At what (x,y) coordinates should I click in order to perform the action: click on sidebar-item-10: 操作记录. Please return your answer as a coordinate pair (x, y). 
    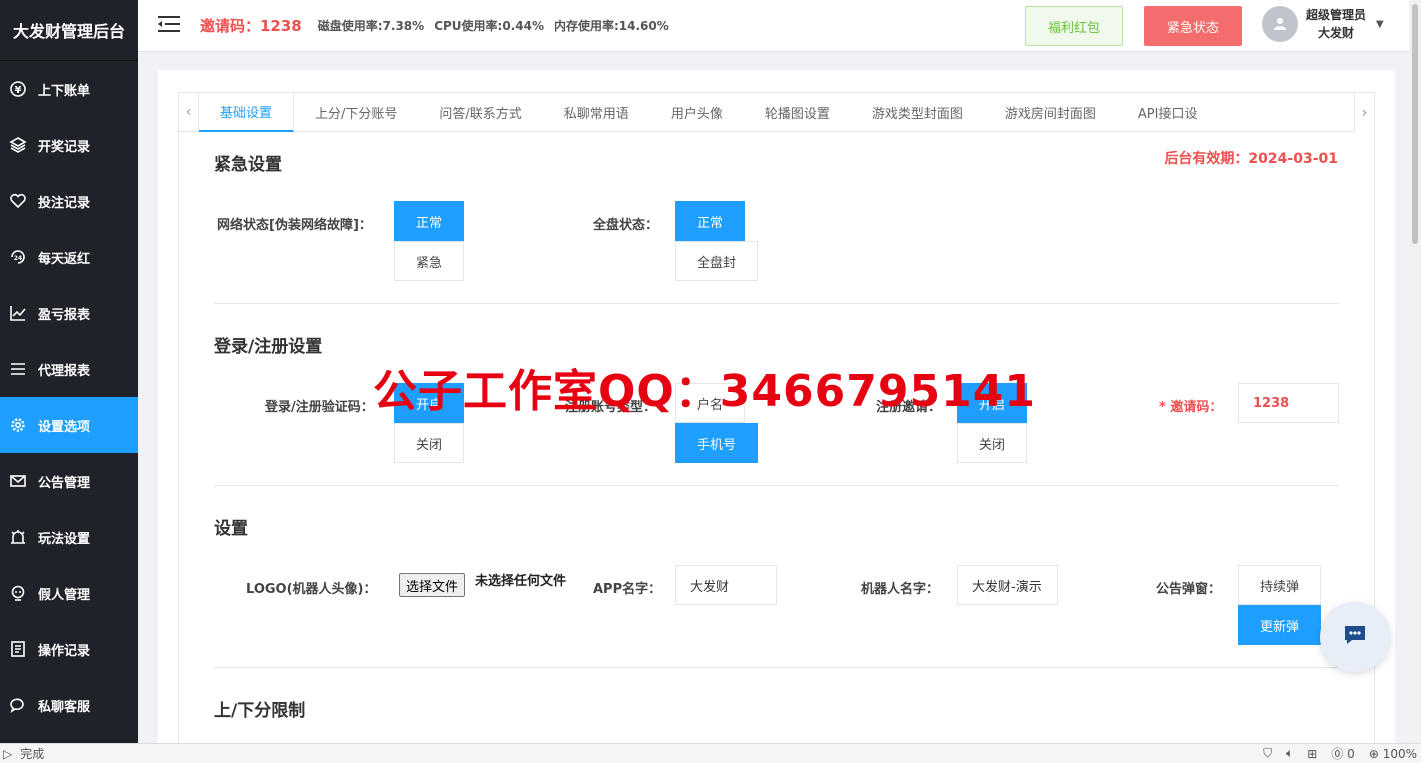
    Looking at the image, I should click on (69, 649).